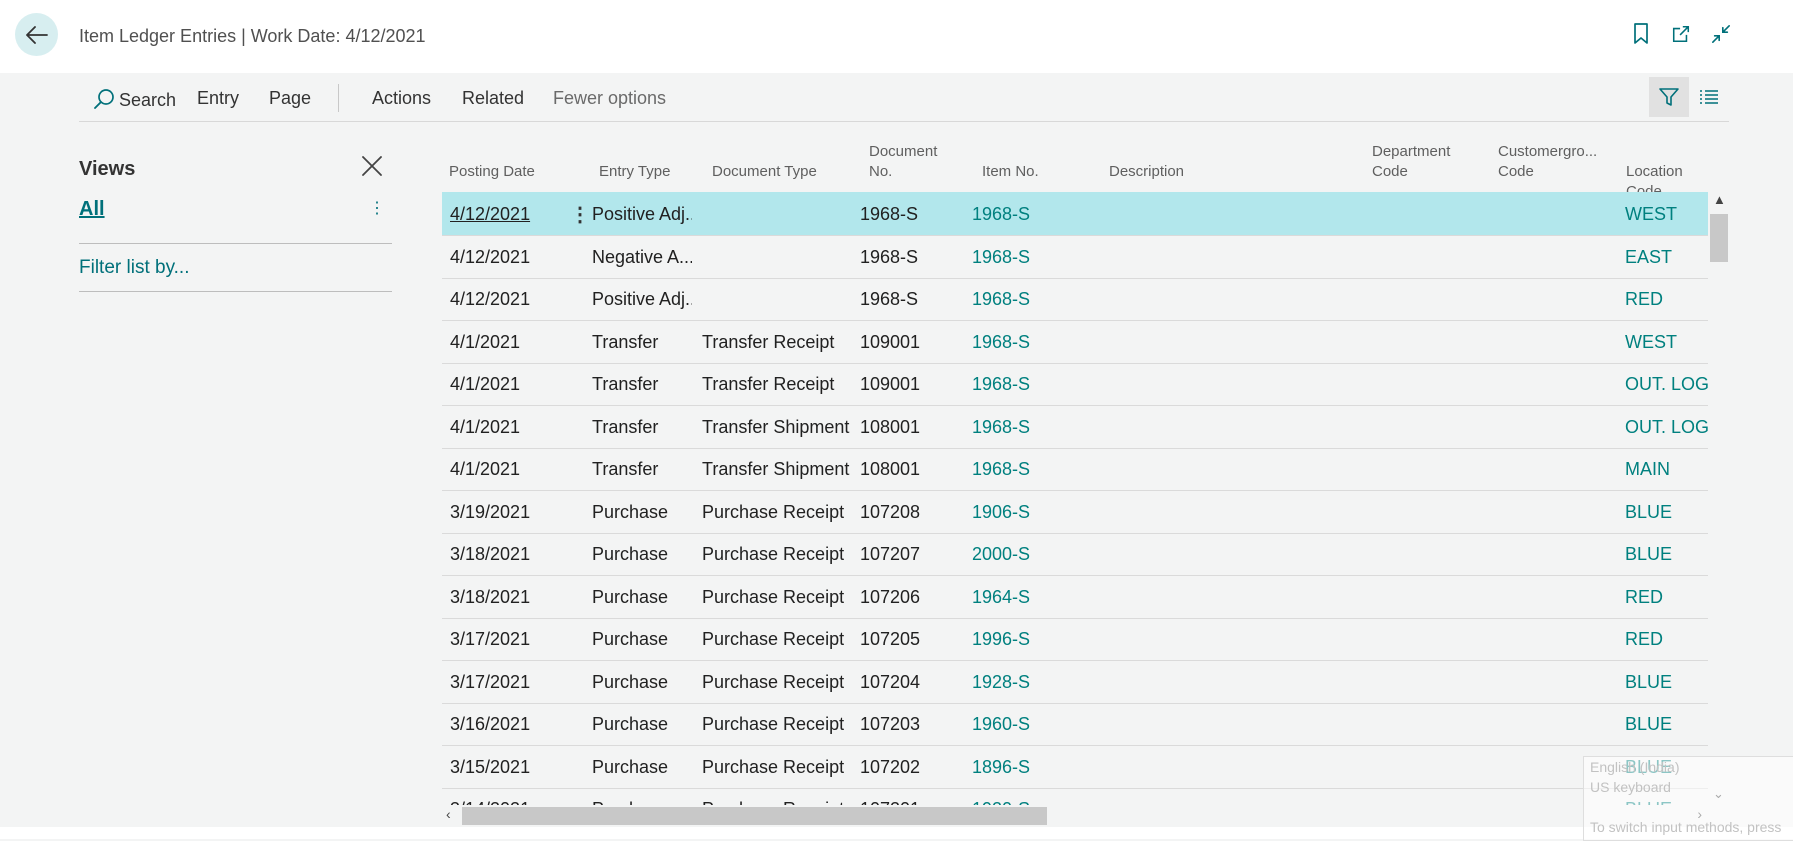  What do you see at coordinates (490, 724) in the screenshot?
I see `posting-date-cell: 3/16/2021` at bounding box center [490, 724].